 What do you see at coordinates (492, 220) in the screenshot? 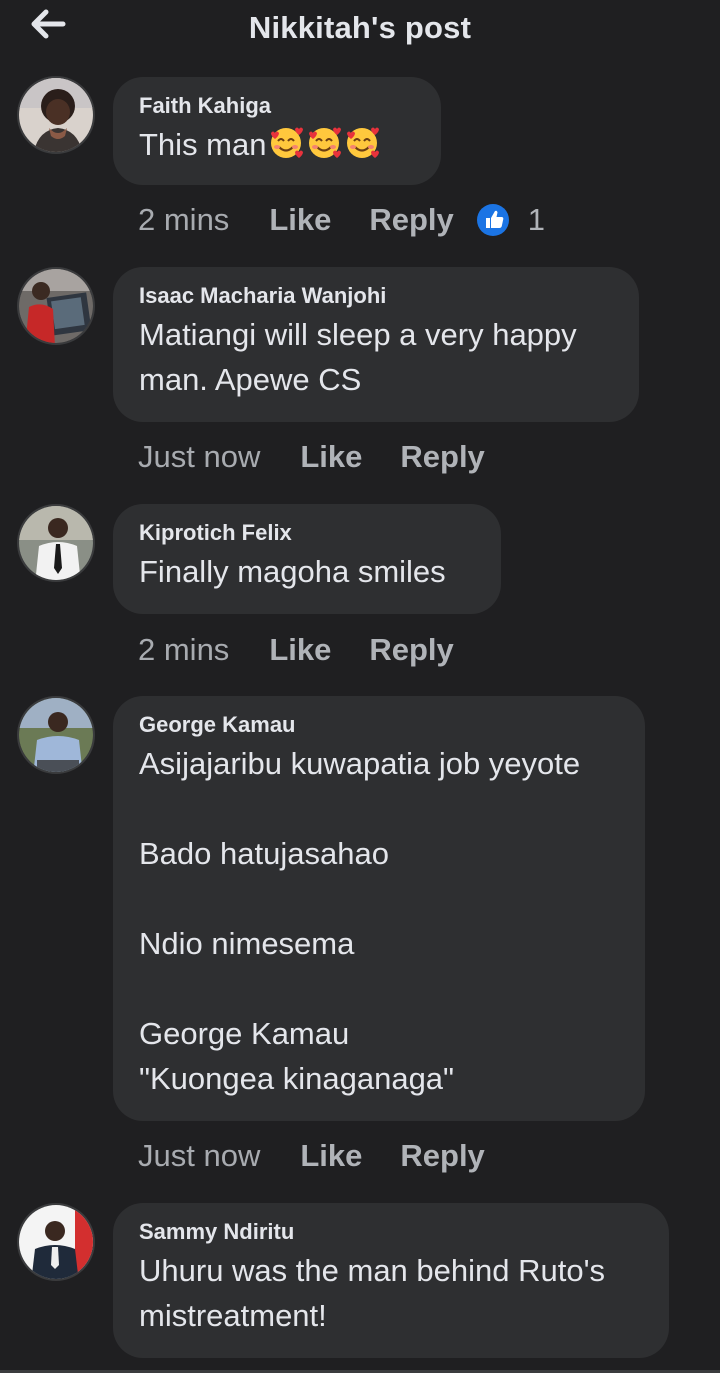
I see `thumbs-up-icon` at bounding box center [492, 220].